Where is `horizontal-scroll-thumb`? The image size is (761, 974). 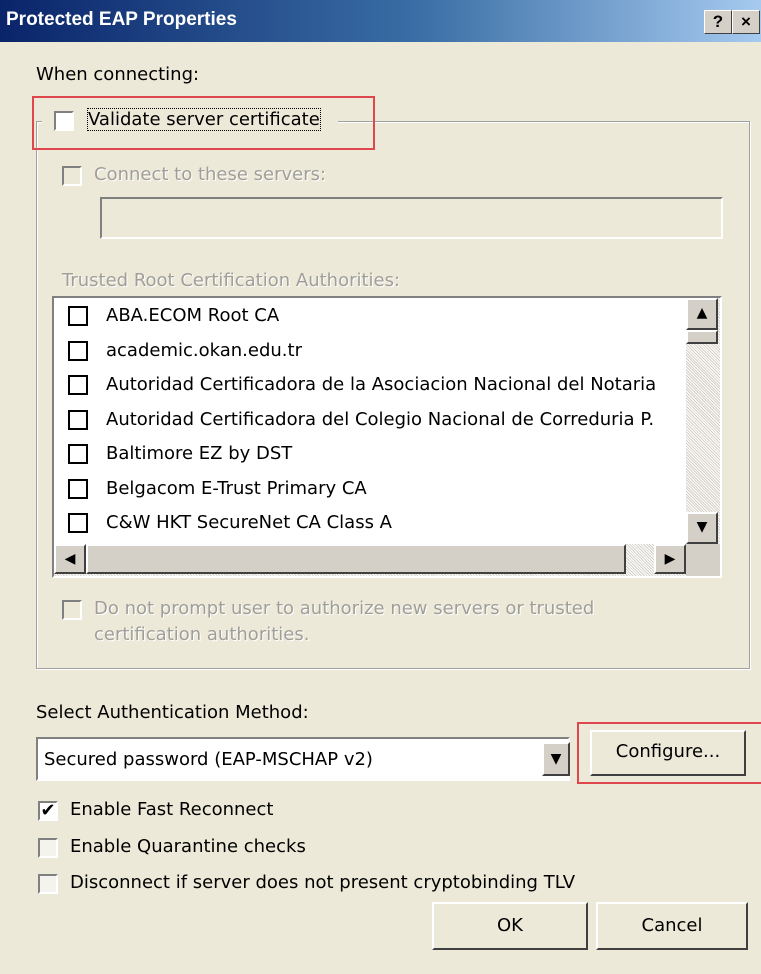 horizontal-scroll-thumb is located at coordinates (356, 559).